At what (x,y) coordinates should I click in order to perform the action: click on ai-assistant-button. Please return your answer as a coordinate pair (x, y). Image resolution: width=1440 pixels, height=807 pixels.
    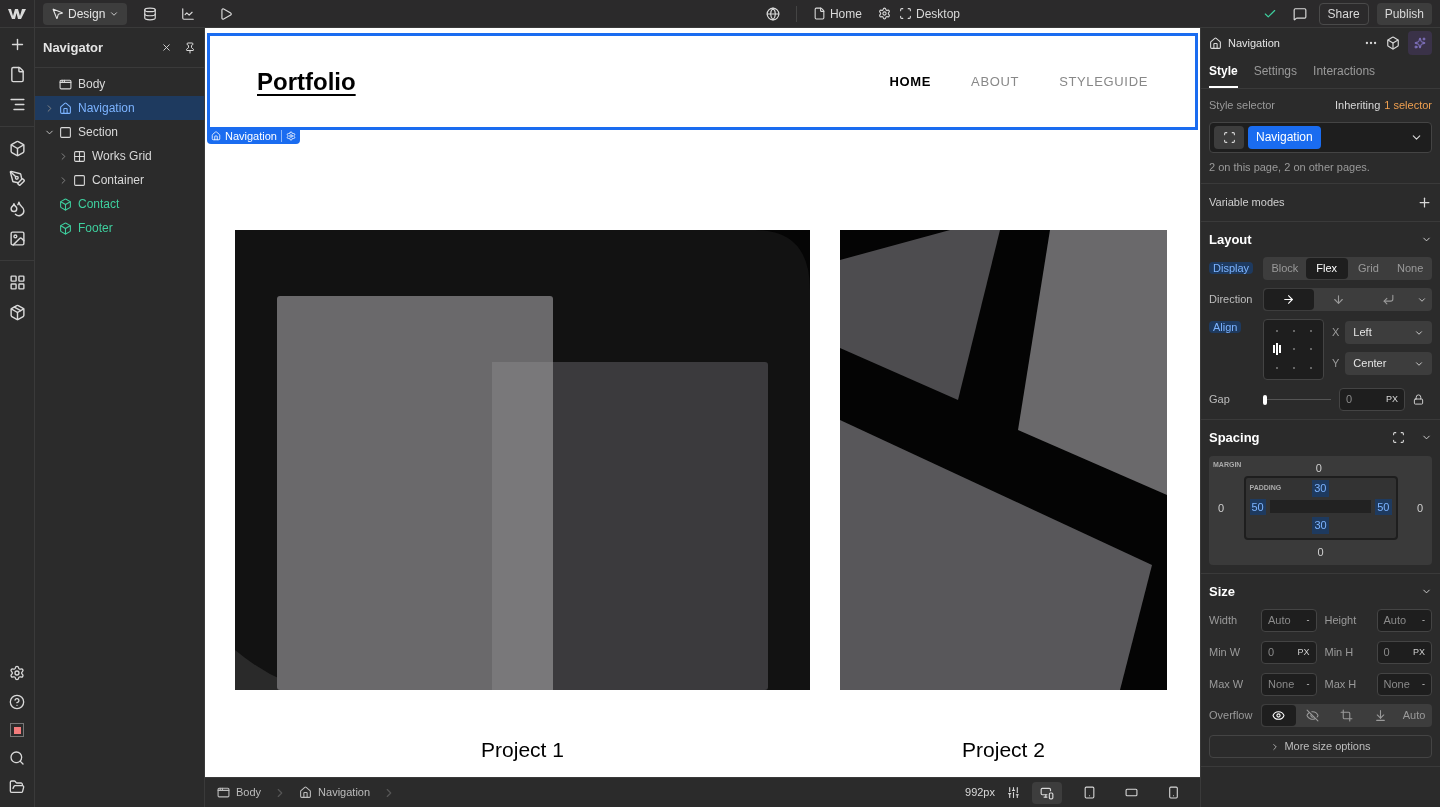
    Looking at the image, I should click on (1420, 43).